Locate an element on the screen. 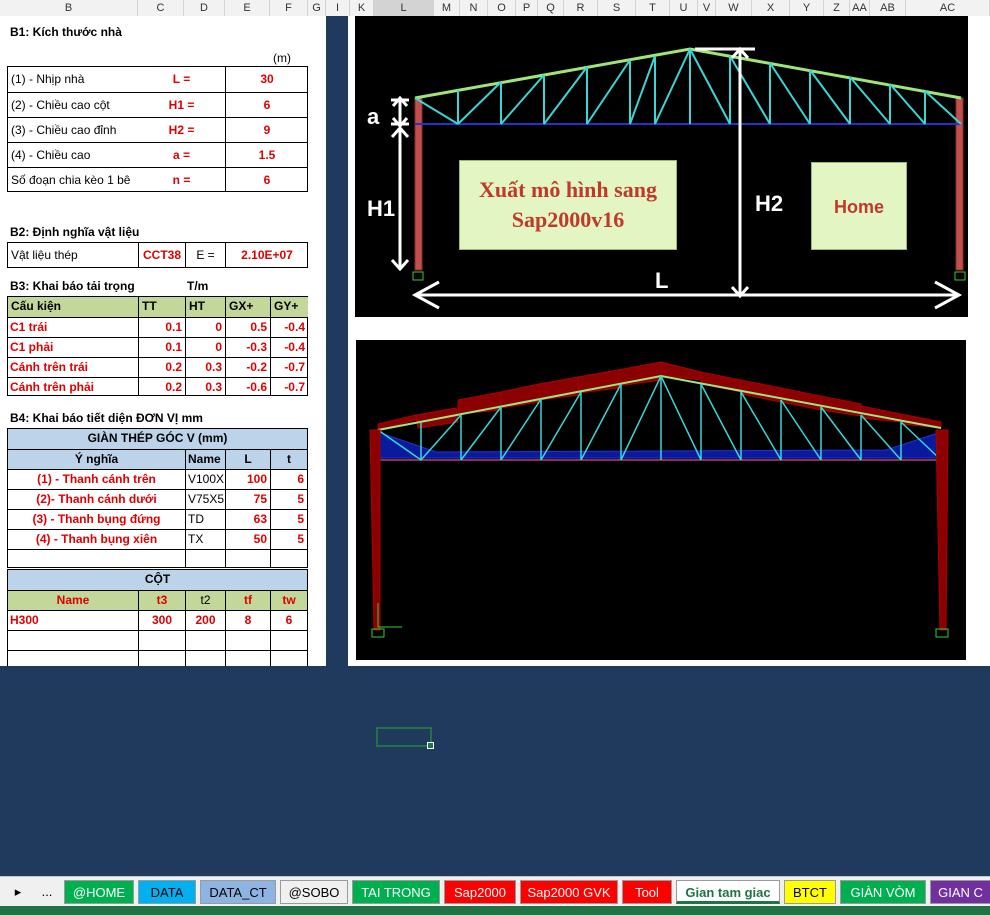  b4-row3-name: TD is located at coordinates (205, 519).